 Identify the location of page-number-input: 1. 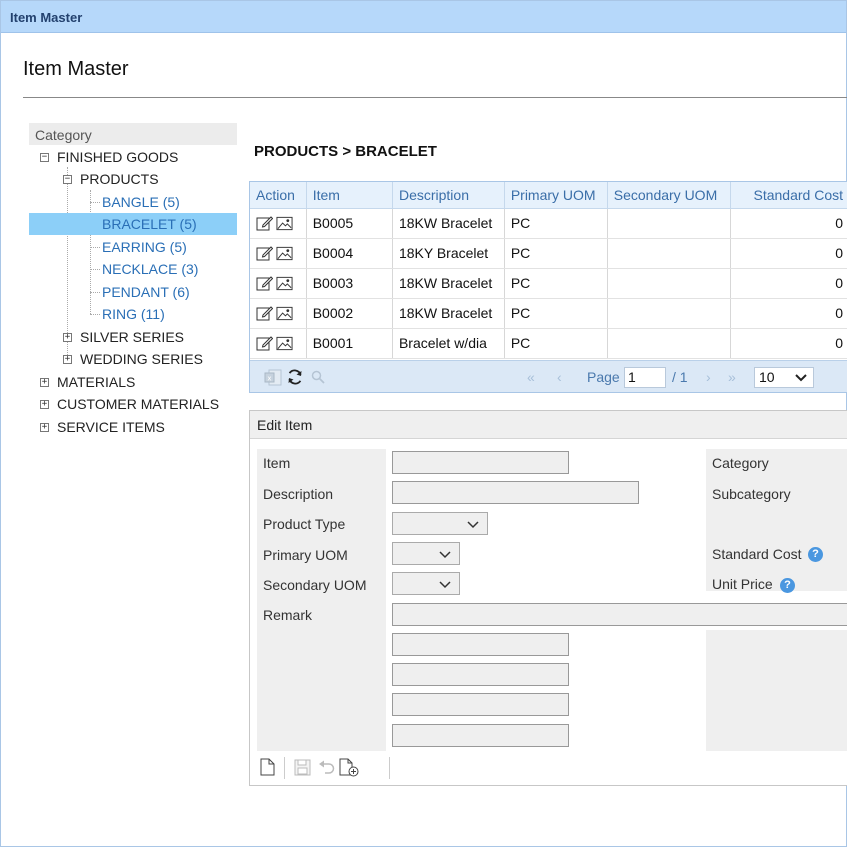
(645, 377).